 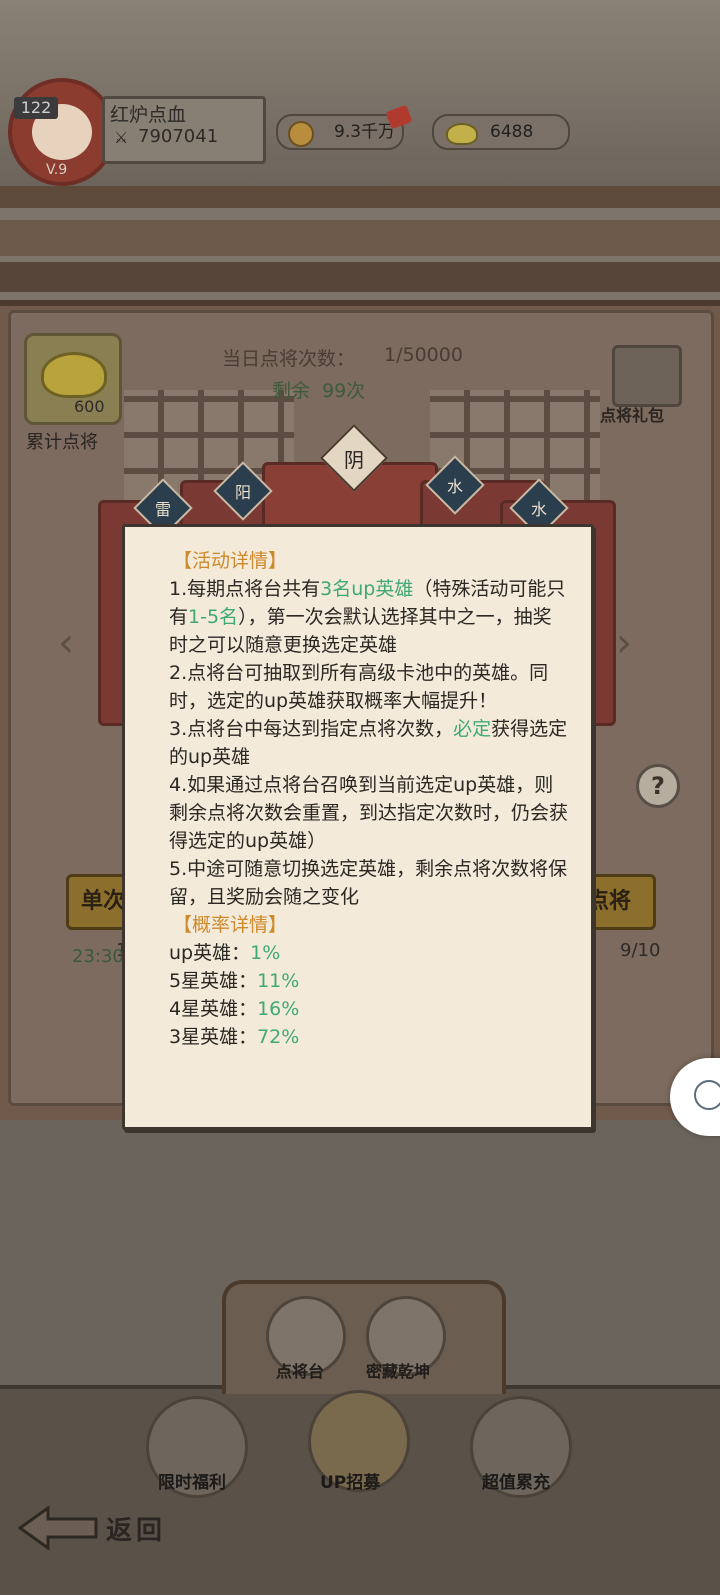 I want to click on altar-mode-label: 点将台, so click(x=300, y=1371).